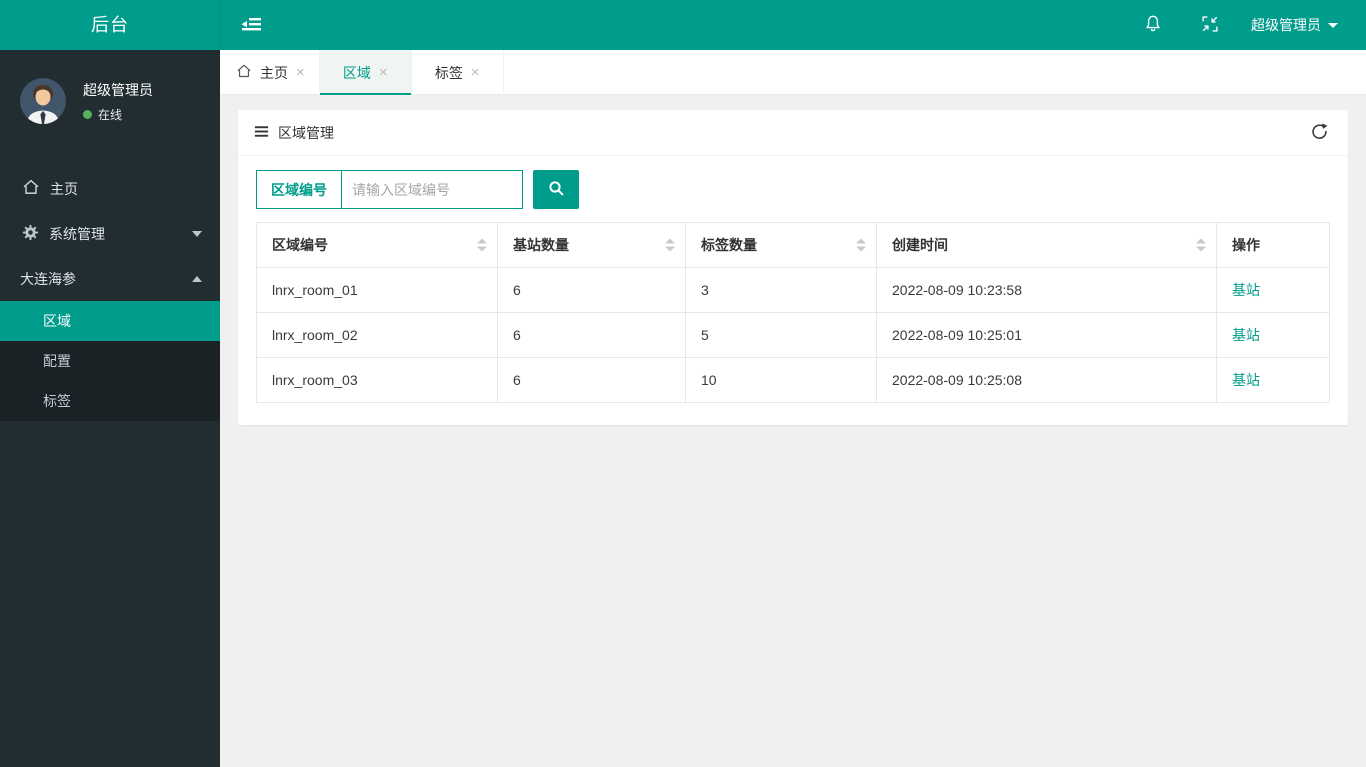 The width and height of the screenshot is (1366, 767). Describe the element at coordinates (1046, 380) in the screenshot. I see `cell-created-time: 2022-08-09 10:25:08` at that location.